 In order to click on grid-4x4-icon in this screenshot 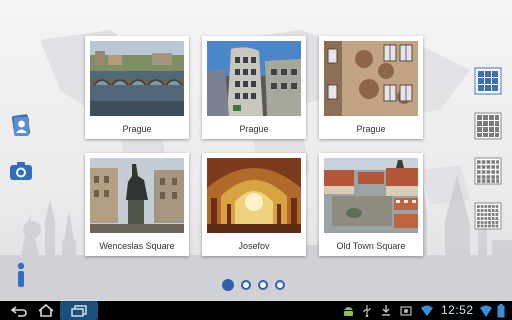, I will do `click(488, 126)`.